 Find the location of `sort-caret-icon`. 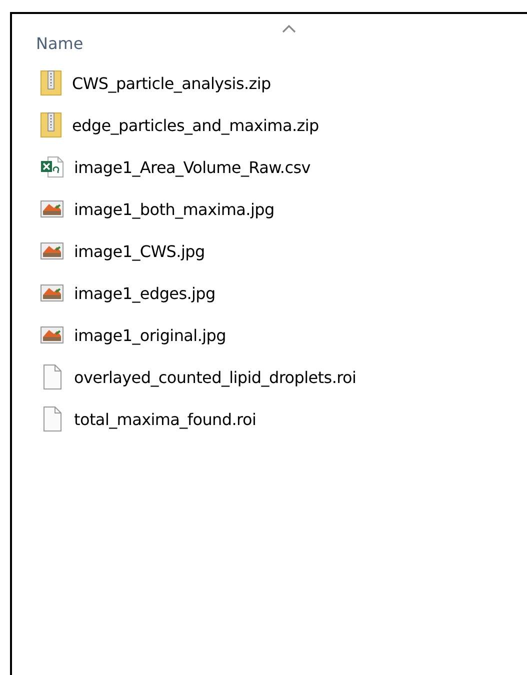

sort-caret-icon is located at coordinates (289, 28).